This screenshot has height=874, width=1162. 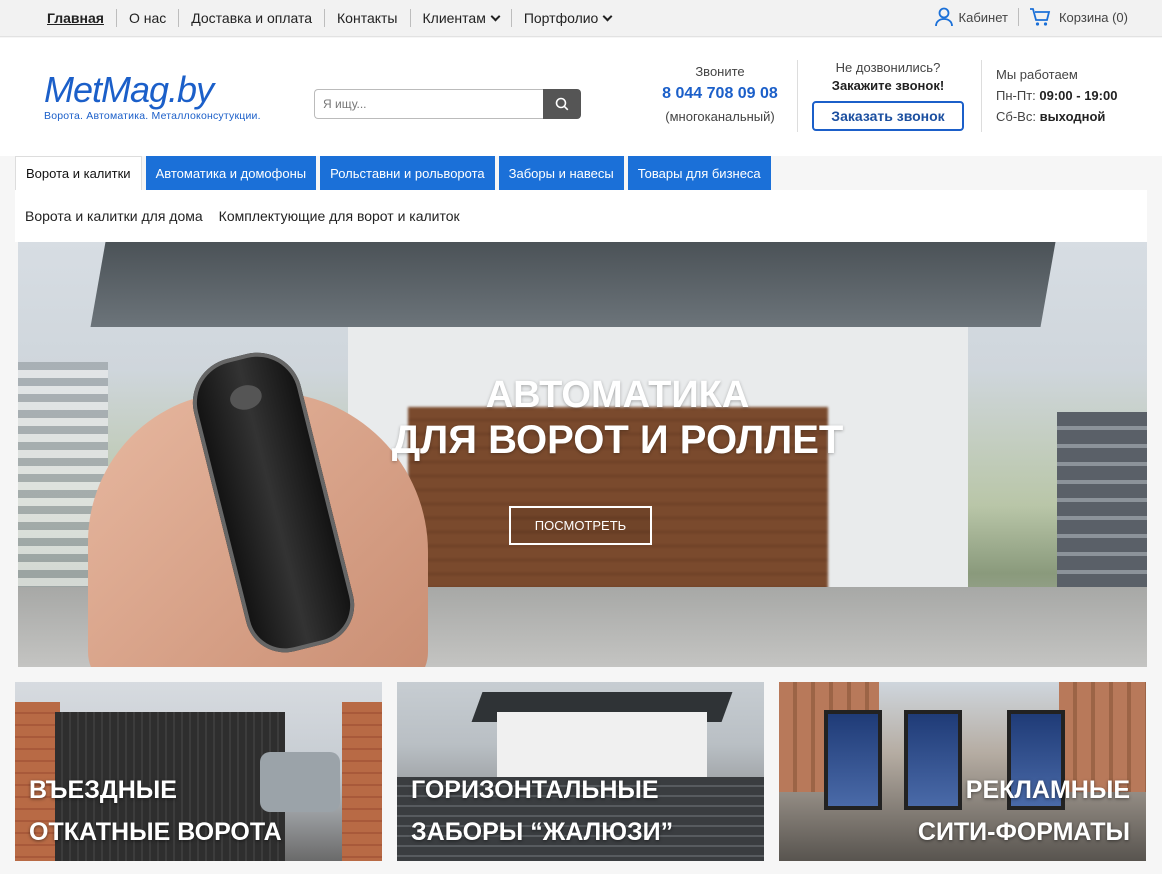 I want to click on weekend-value: выходной, so click(x=1072, y=116).